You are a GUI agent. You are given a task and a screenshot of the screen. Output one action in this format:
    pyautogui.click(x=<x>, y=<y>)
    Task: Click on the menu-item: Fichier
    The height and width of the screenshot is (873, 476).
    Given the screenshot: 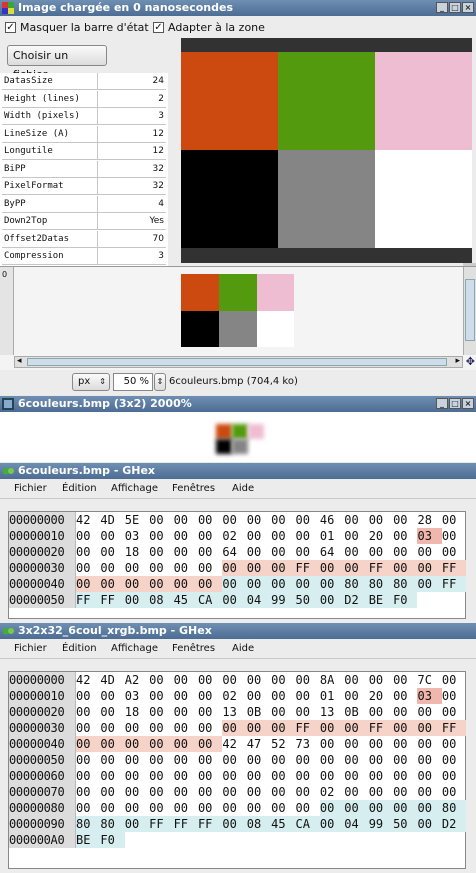 What is the action you would take?
    pyautogui.click(x=30, y=488)
    